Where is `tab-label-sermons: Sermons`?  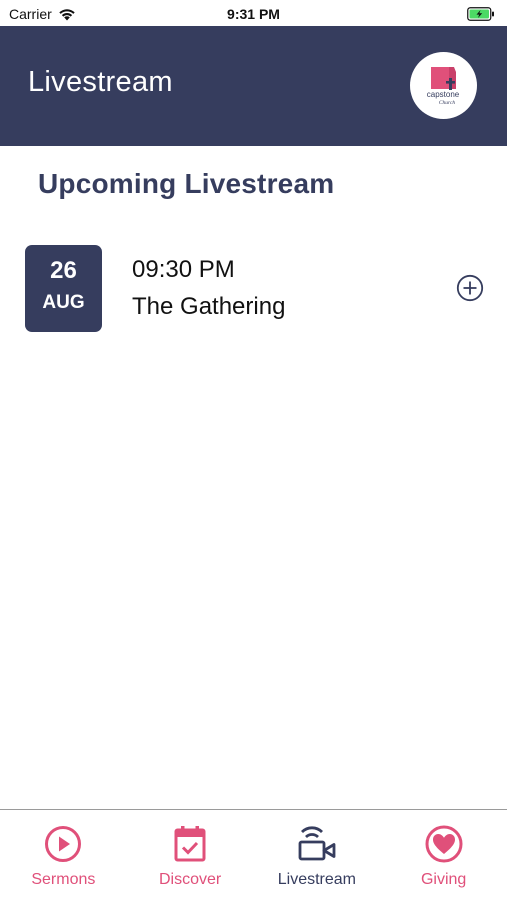
tab-label-sermons: Sermons is located at coordinates (63, 879).